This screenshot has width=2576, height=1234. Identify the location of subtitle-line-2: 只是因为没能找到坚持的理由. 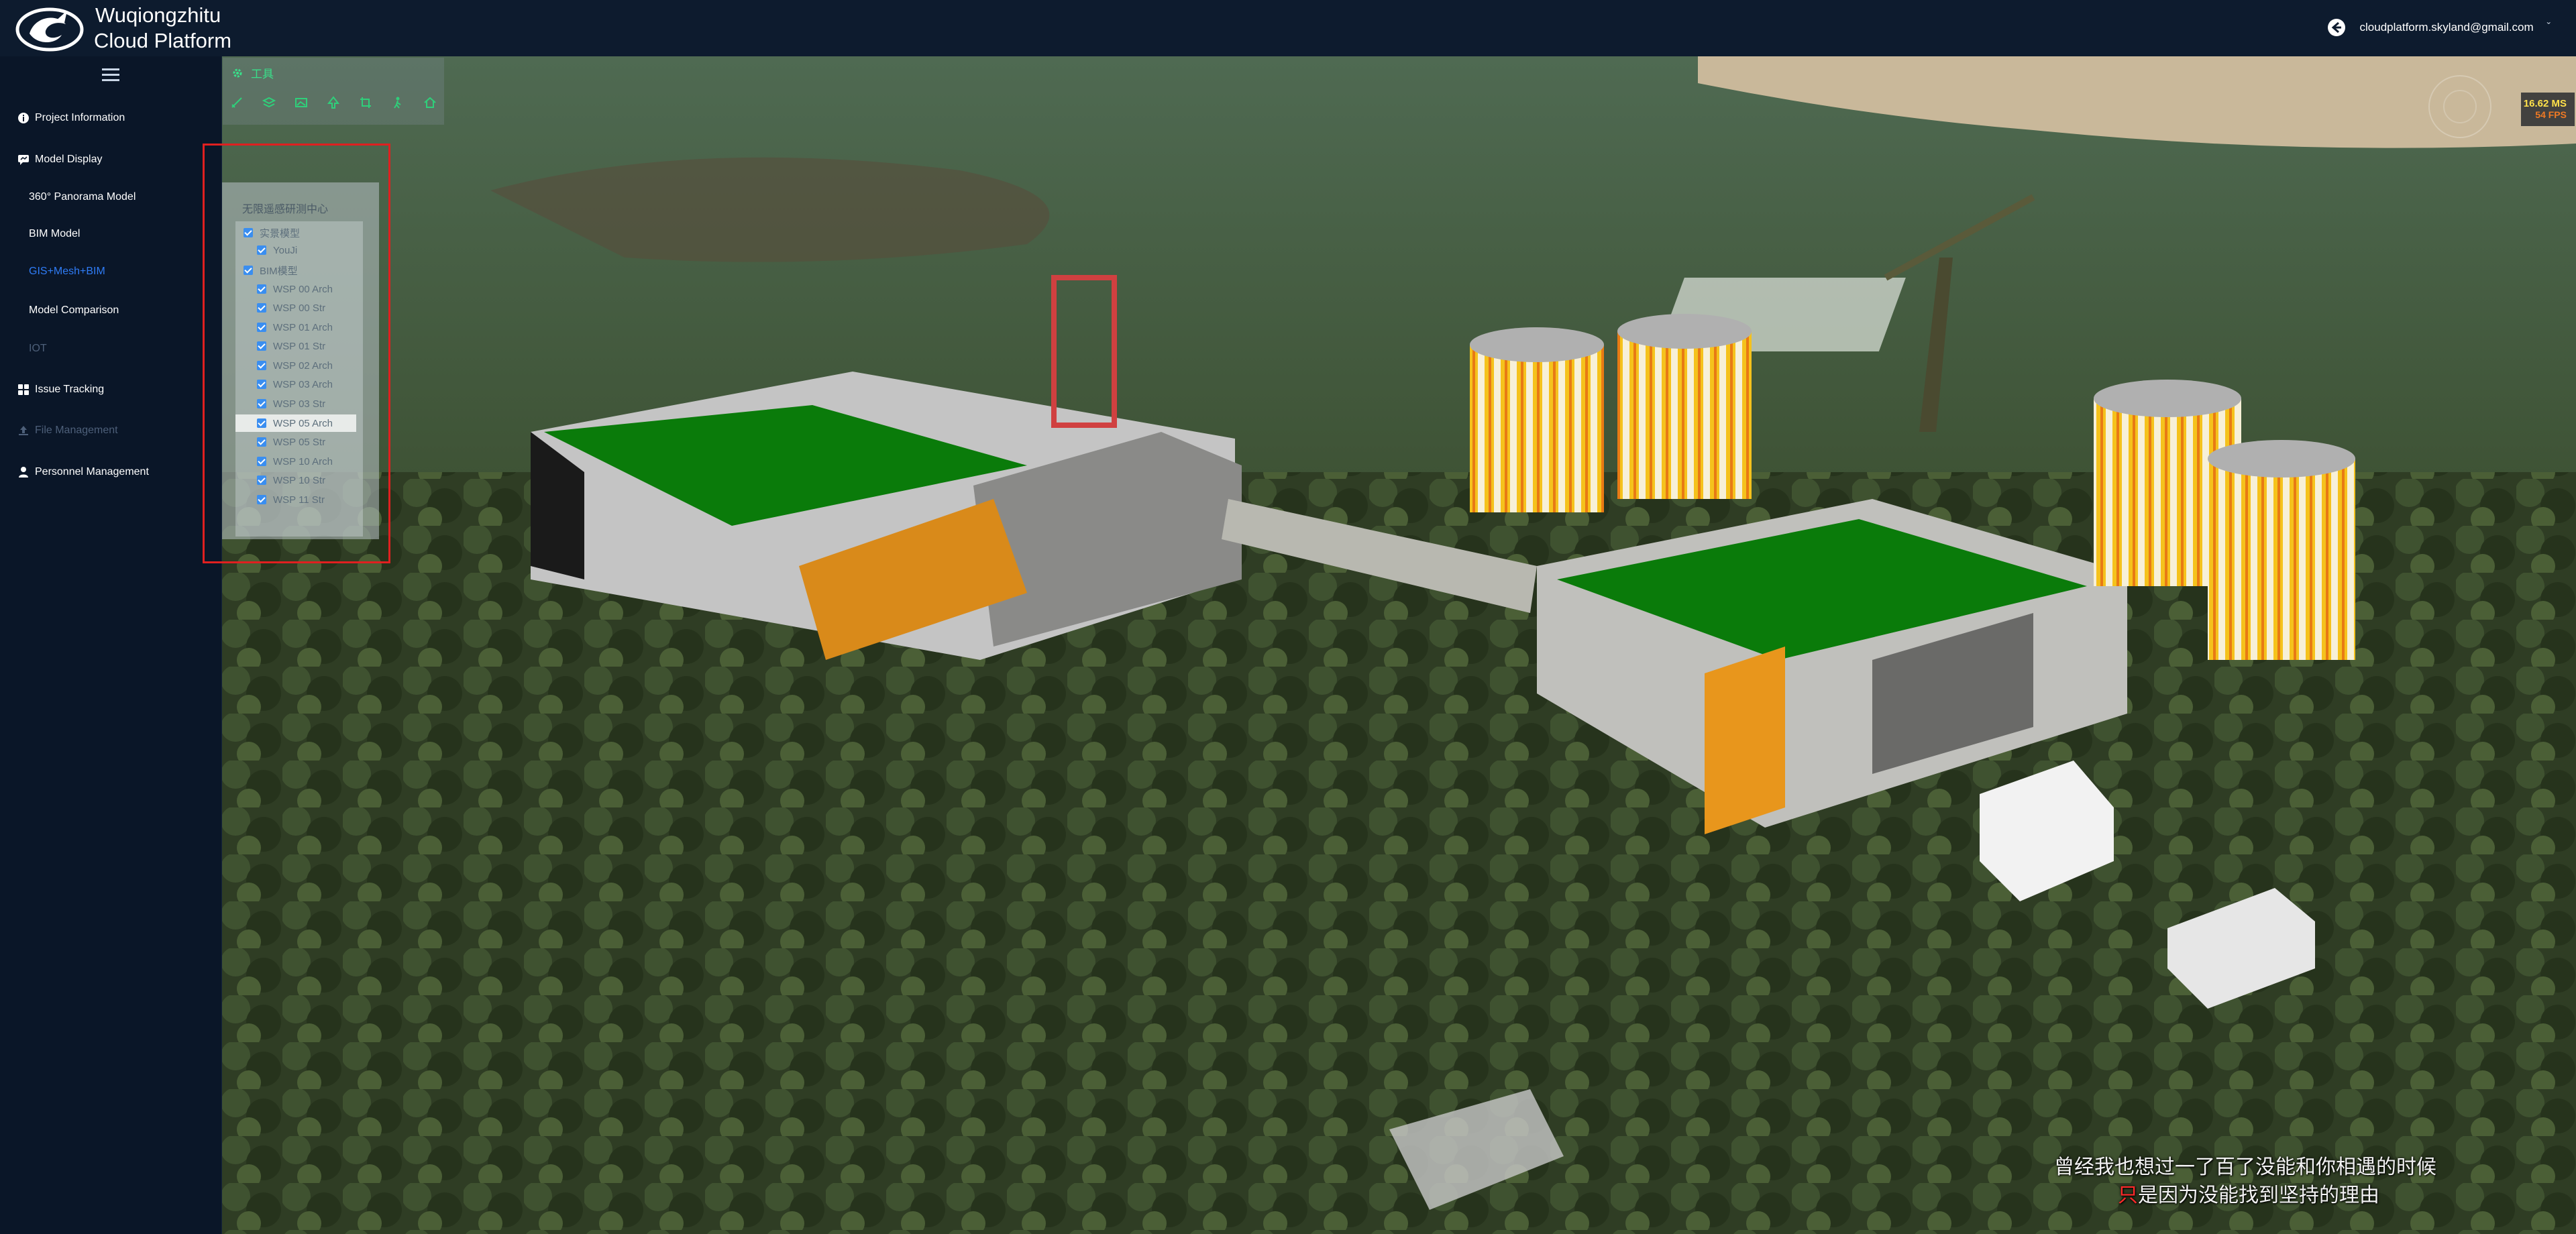
(2248, 1193).